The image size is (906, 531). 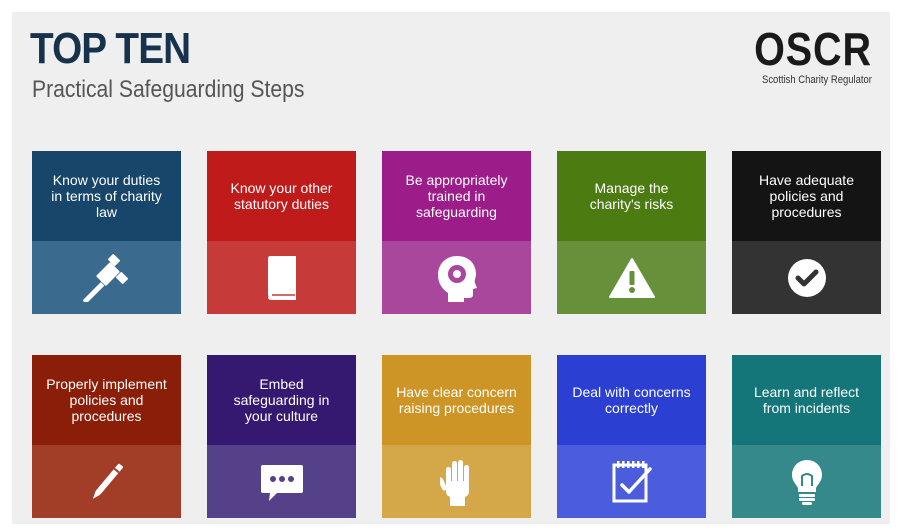 I want to click on card-learn-reflect: Learn and reflect from incidents, so click(x=806, y=436).